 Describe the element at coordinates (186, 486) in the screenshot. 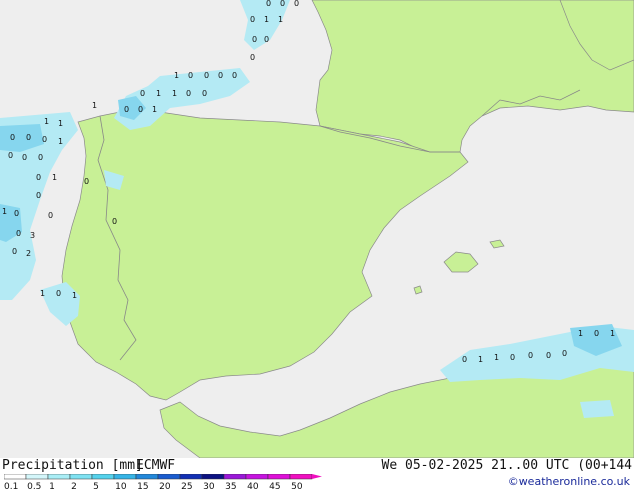

I see `legend-label: 25` at that location.